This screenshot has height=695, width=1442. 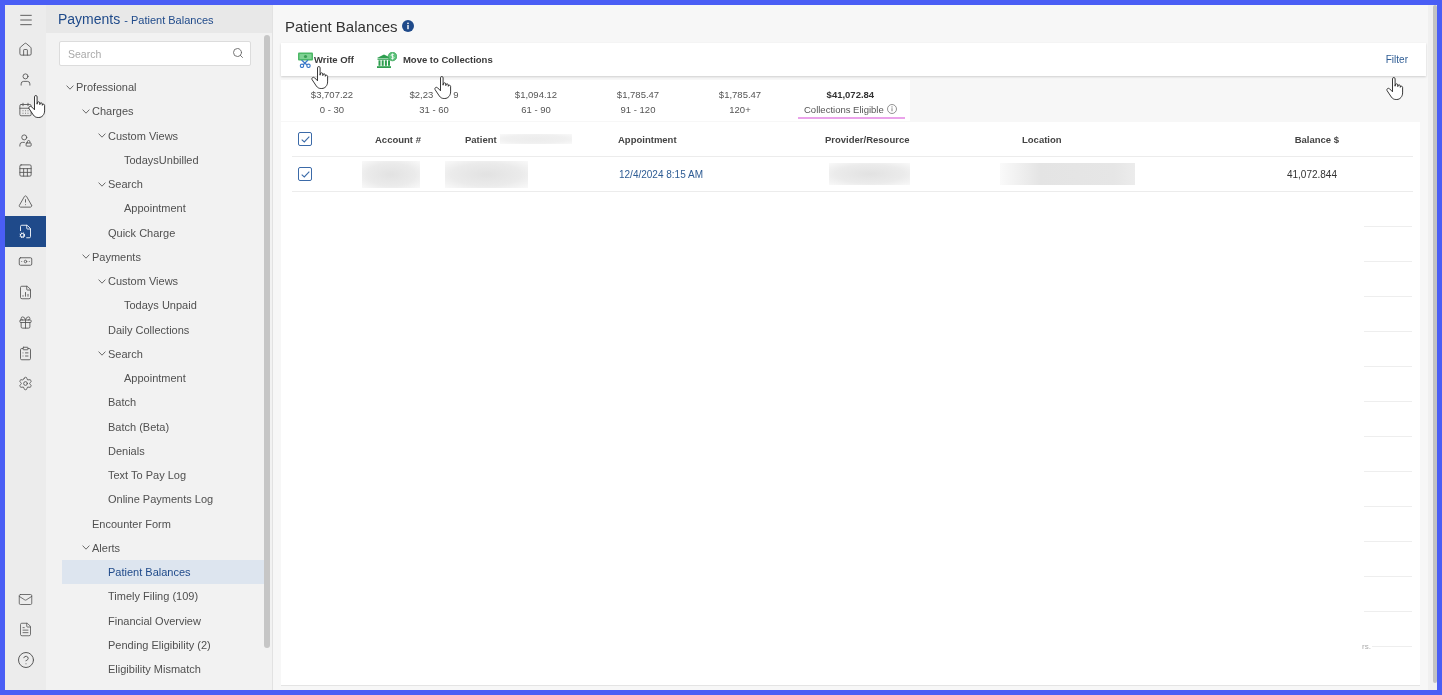 What do you see at coordinates (740, 100) in the screenshot?
I see `aging-bucket-tab: $1,785.47 120+` at bounding box center [740, 100].